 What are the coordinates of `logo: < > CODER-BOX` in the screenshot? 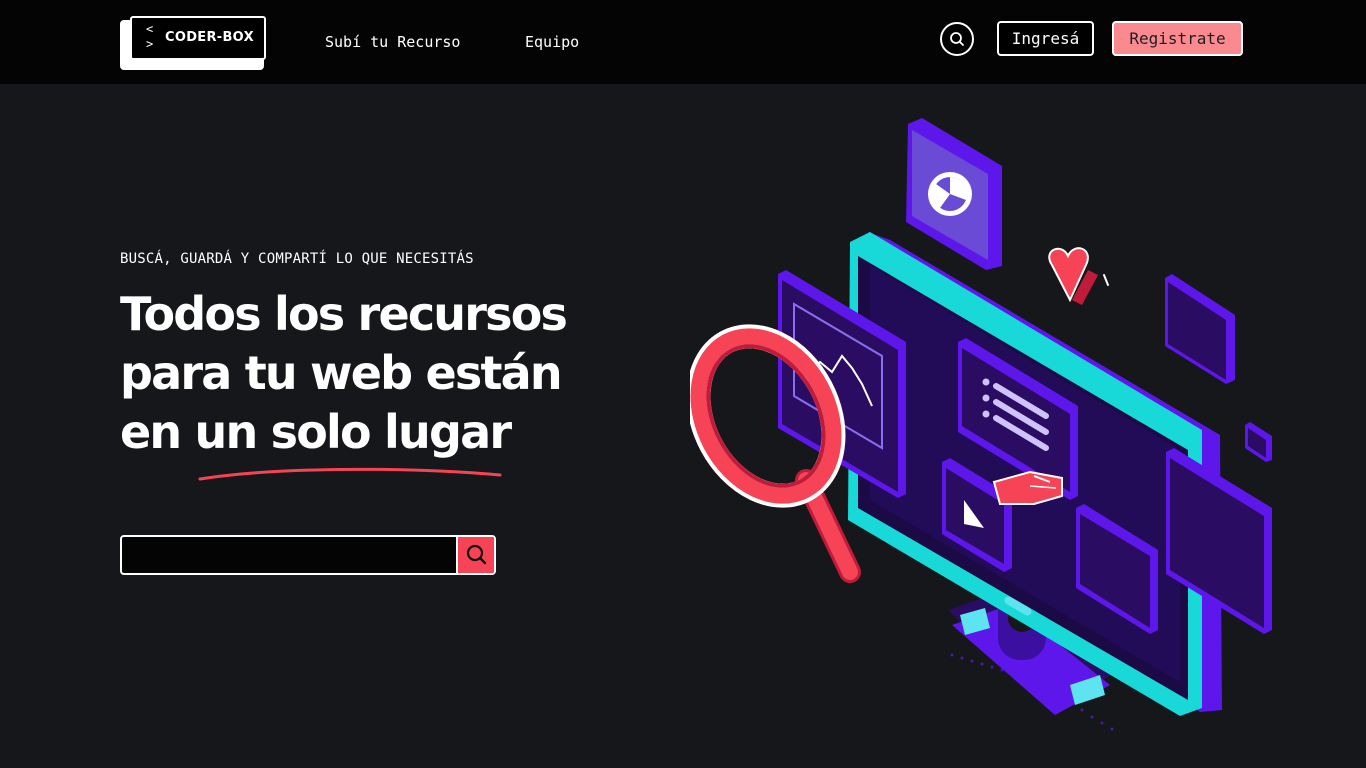 It's located at (193, 43).